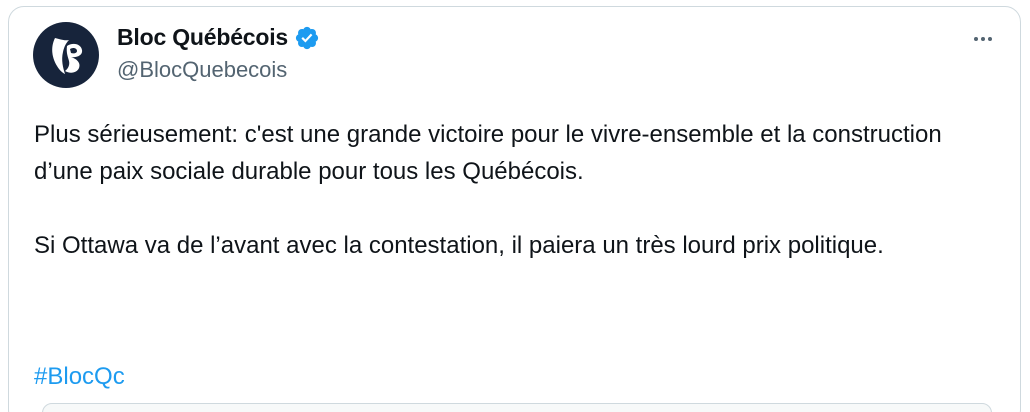  Describe the element at coordinates (202, 37) in the screenshot. I see `author-display-name: Bloc Québécois` at that location.